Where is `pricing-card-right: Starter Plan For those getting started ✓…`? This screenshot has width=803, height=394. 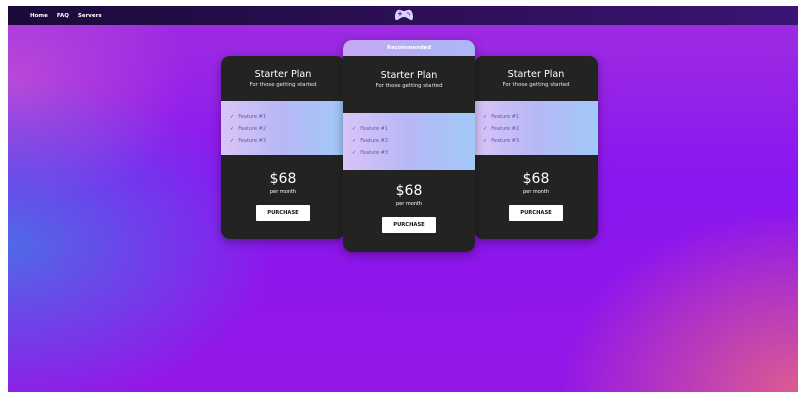
pricing-card-right: Starter Plan For those getting started ✓… is located at coordinates (536, 147).